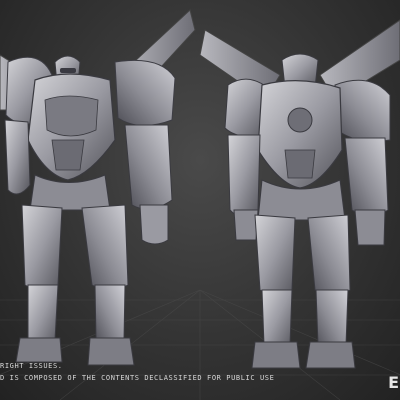  What do you see at coordinates (145, 92) in the screenshot?
I see `front-right-shoulder` at bounding box center [145, 92].